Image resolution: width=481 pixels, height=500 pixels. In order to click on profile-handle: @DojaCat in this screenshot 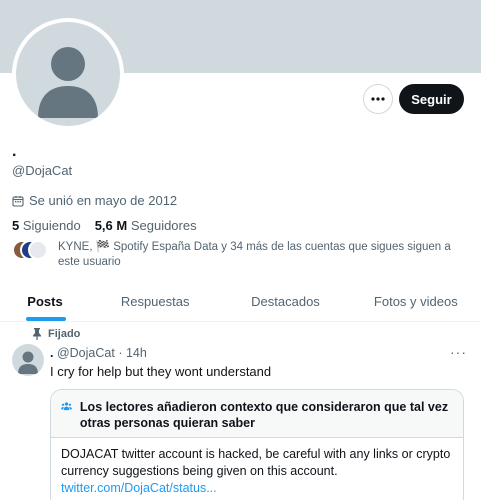, I will do `click(42, 170)`.